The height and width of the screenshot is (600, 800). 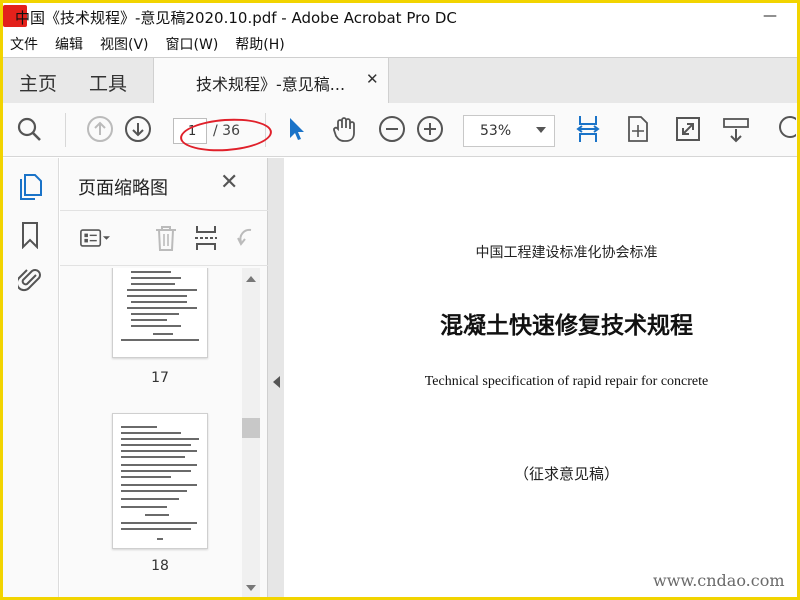 I want to click on chevron-left-icon, so click(x=276, y=382).